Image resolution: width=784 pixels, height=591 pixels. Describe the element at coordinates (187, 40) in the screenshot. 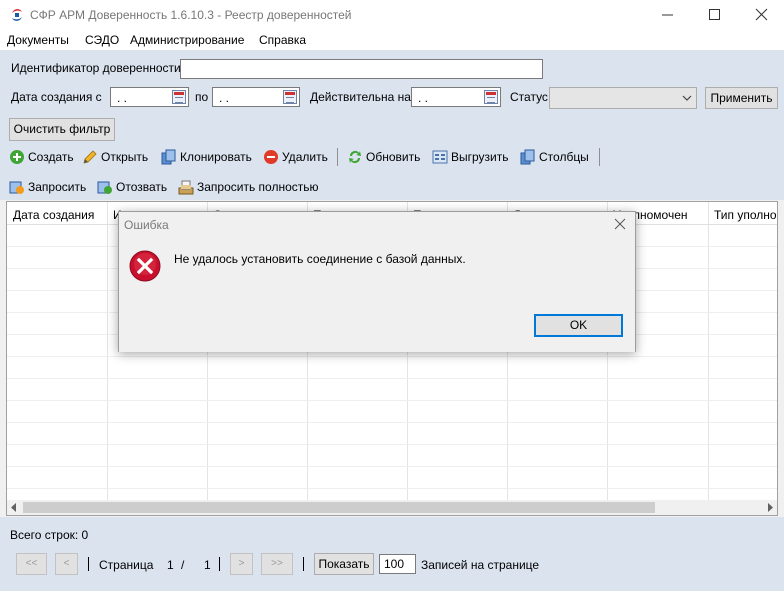

I see `menu-administration: Администрирование` at that location.